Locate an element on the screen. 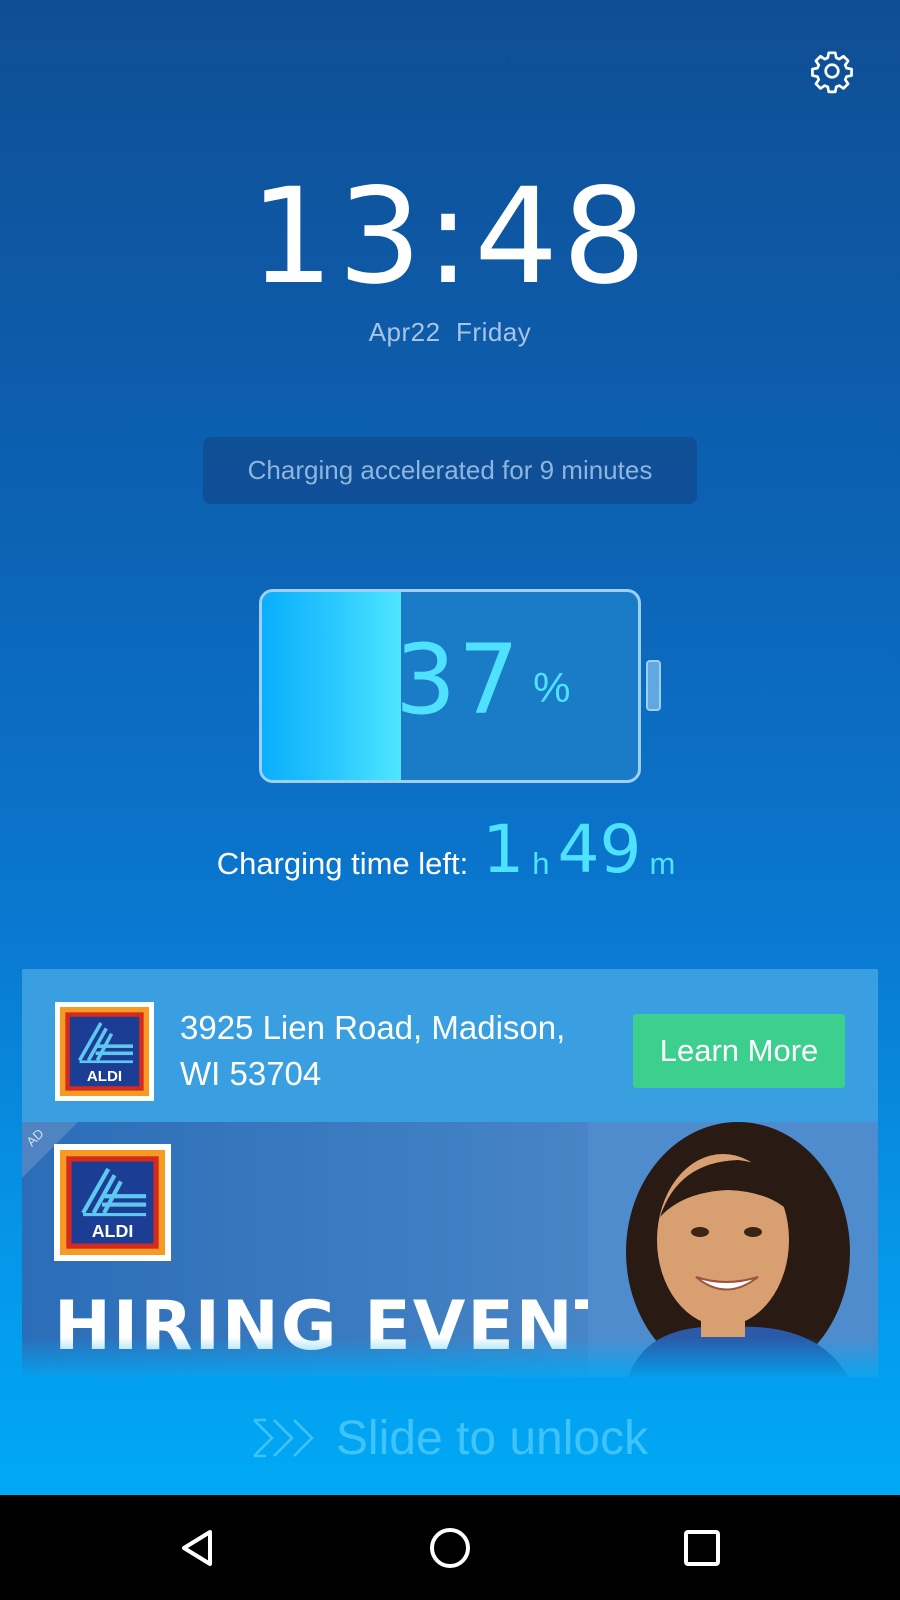 The height and width of the screenshot is (1600, 900). charging-minutes: 49 is located at coordinates (599, 849).